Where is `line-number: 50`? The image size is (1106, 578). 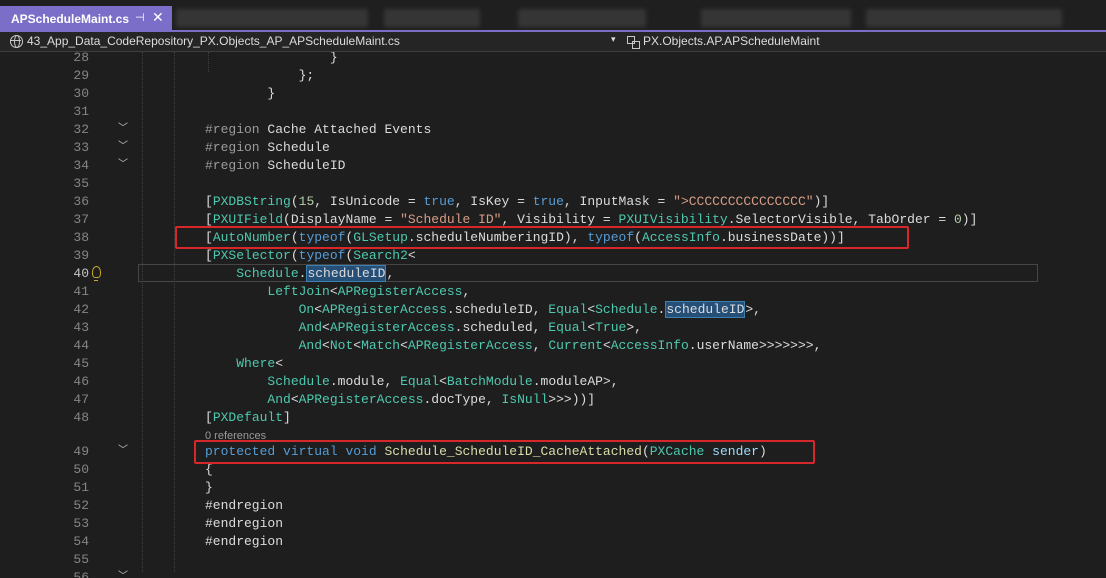
line-number: 50 is located at coordinates (81, 469).